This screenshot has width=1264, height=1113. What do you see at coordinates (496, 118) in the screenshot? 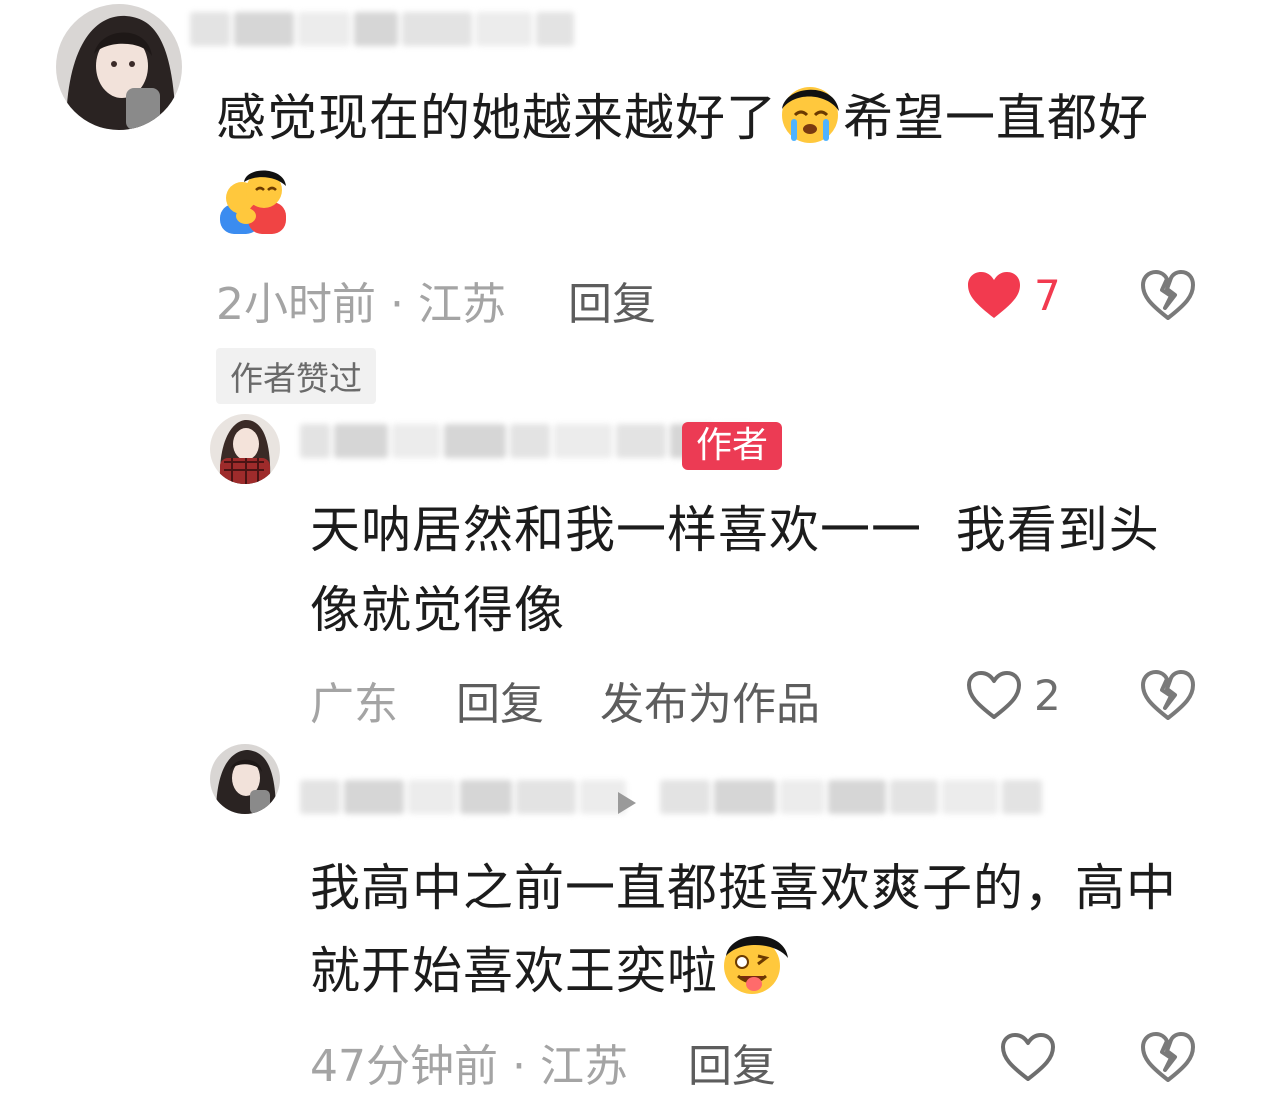
I see `comment-text-part1: 感觉现在的她越来越好了` at bounding box center [496, 118].